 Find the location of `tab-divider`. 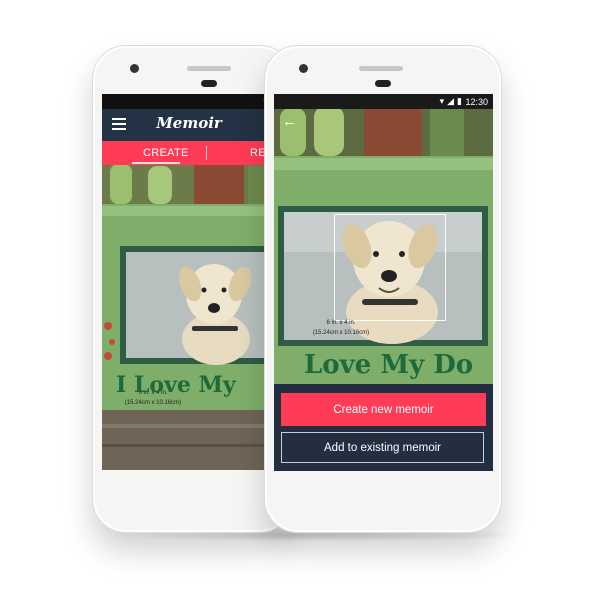

tab-divider is located at coordinates (206, 153).